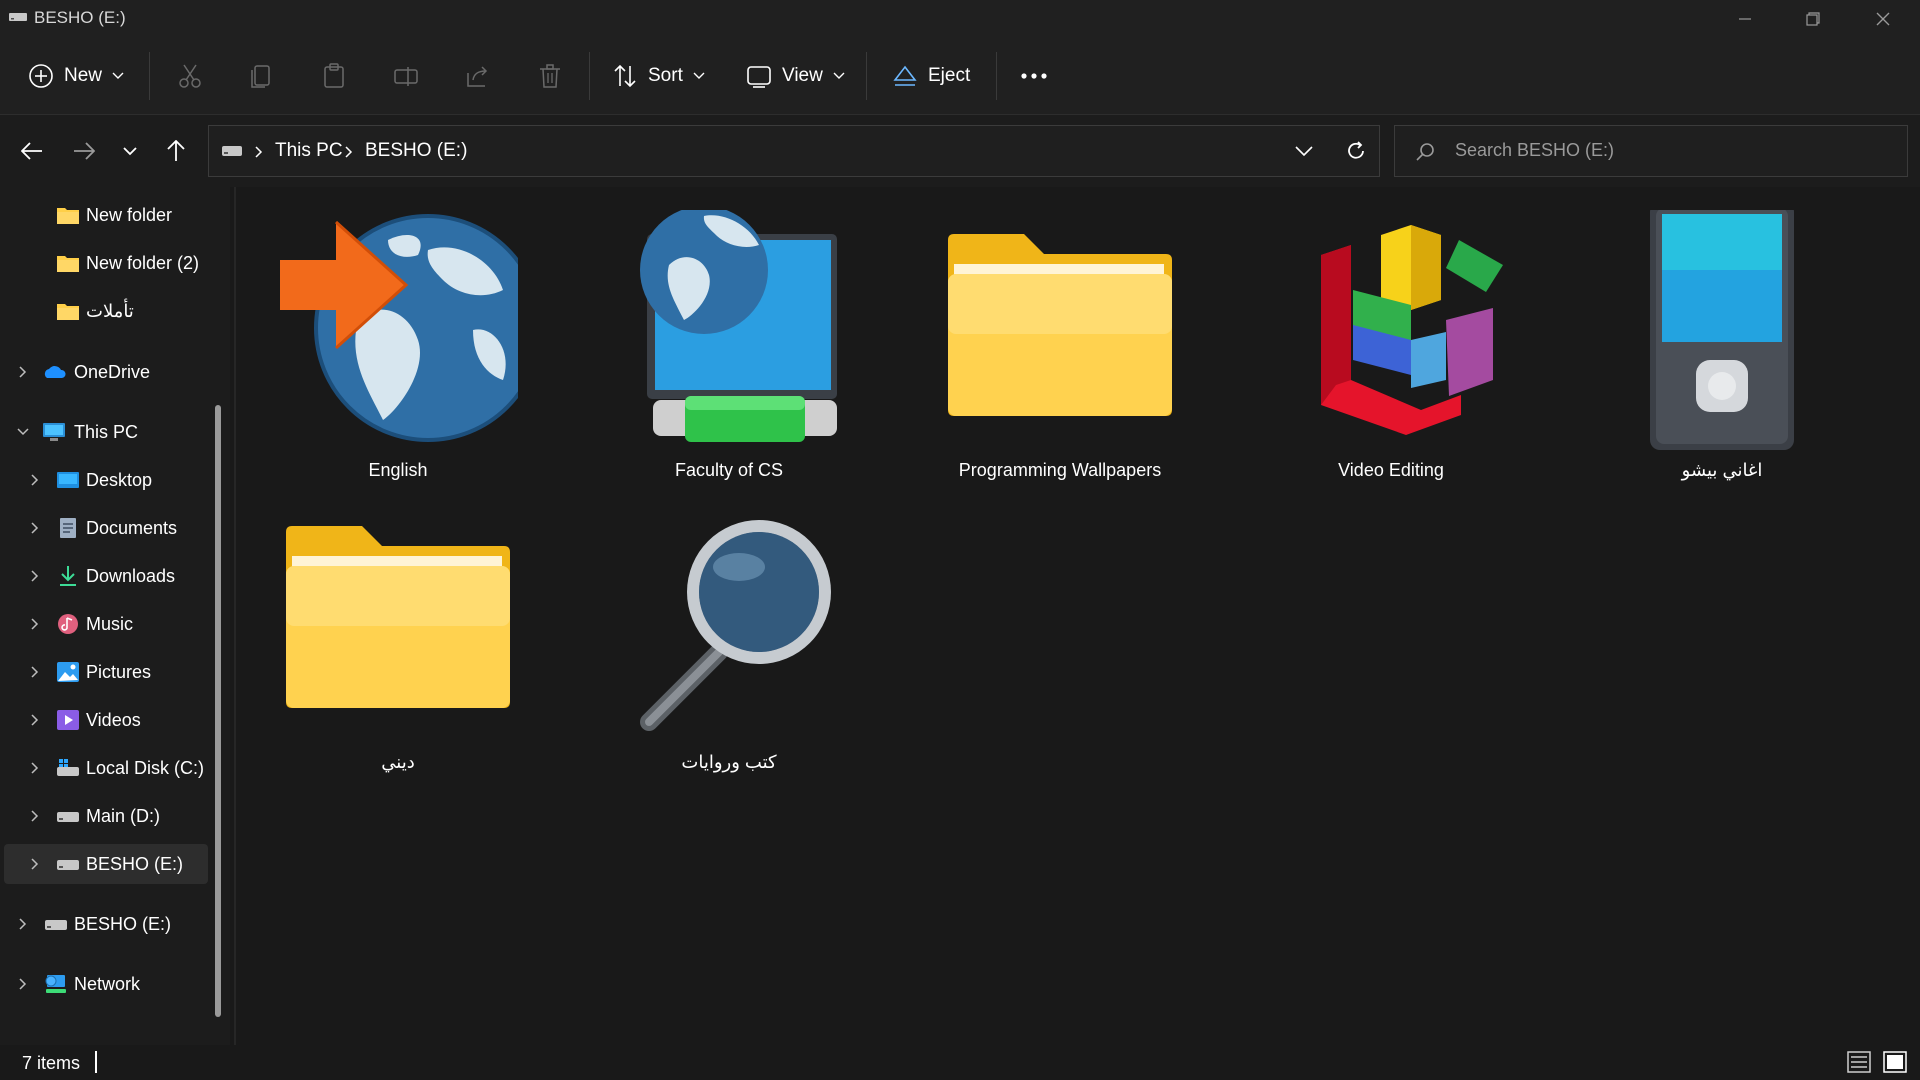 Image resolution: width=1920 pixels, height=1080 pixels. I want to click on minimize-icon, so click(1745, 19).